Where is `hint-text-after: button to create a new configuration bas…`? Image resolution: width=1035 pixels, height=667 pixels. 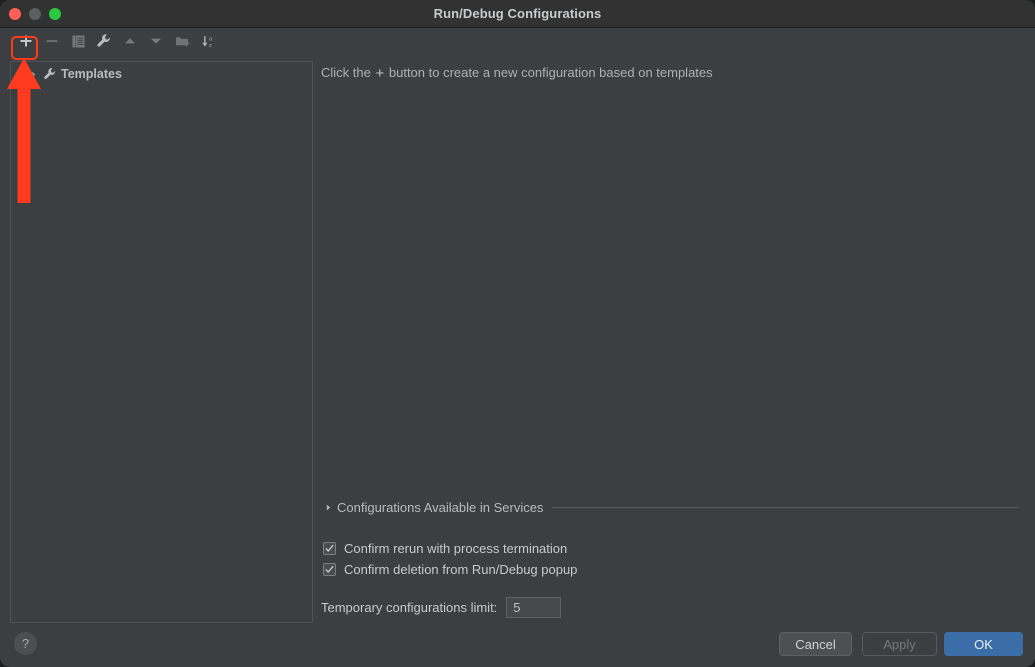 hint-text-after: button to create a new configuration bas… is located at coordinates (550, 72).